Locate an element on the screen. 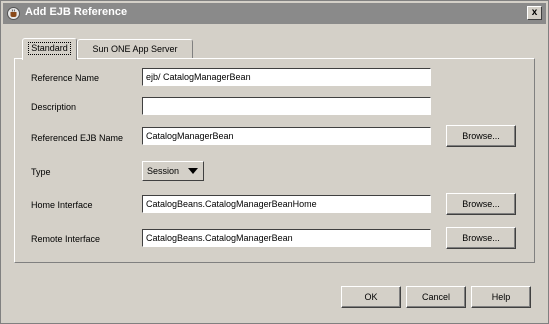  cancel-button: Cancel is located at coordinates (436, 297).